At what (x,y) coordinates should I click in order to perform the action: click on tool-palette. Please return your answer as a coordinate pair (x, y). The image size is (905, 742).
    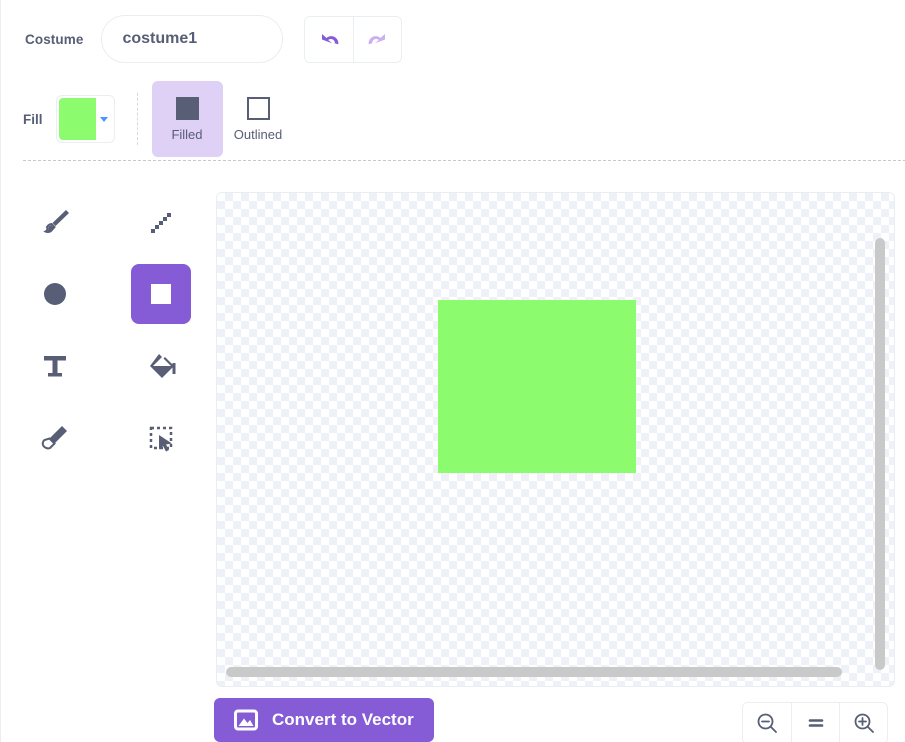
    Looking at the image, I should click on (111, 336).